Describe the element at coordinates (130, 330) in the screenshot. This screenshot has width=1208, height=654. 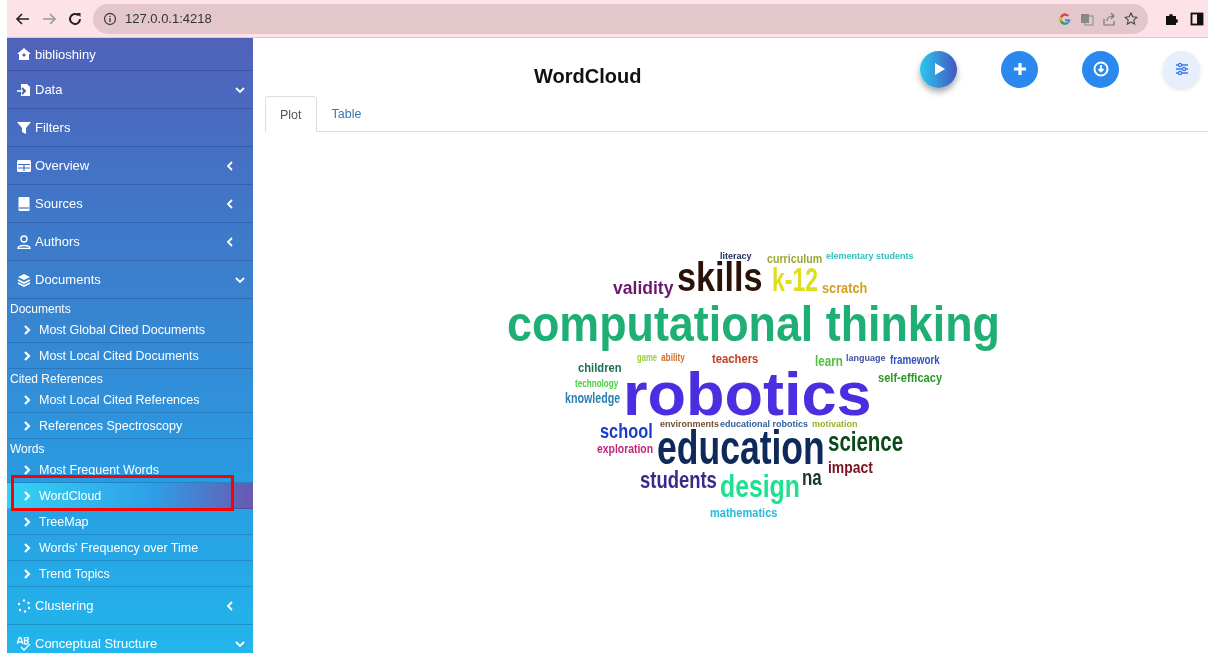
I see `sidebar-subitem: Most Global Cited Documents` at that location.